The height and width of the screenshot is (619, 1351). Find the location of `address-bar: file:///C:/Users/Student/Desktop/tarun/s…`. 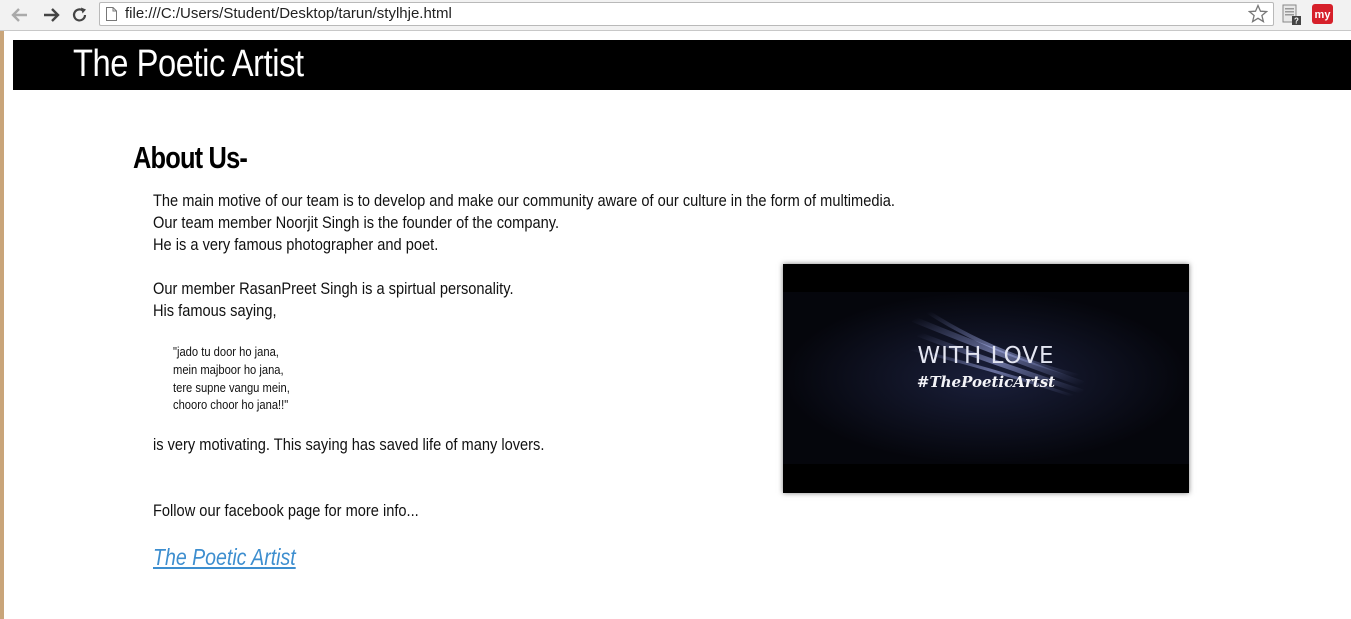

address-bar: file:///C:/Users/Student/Desktop/tarun/s… is located at coordinates (686, 14).